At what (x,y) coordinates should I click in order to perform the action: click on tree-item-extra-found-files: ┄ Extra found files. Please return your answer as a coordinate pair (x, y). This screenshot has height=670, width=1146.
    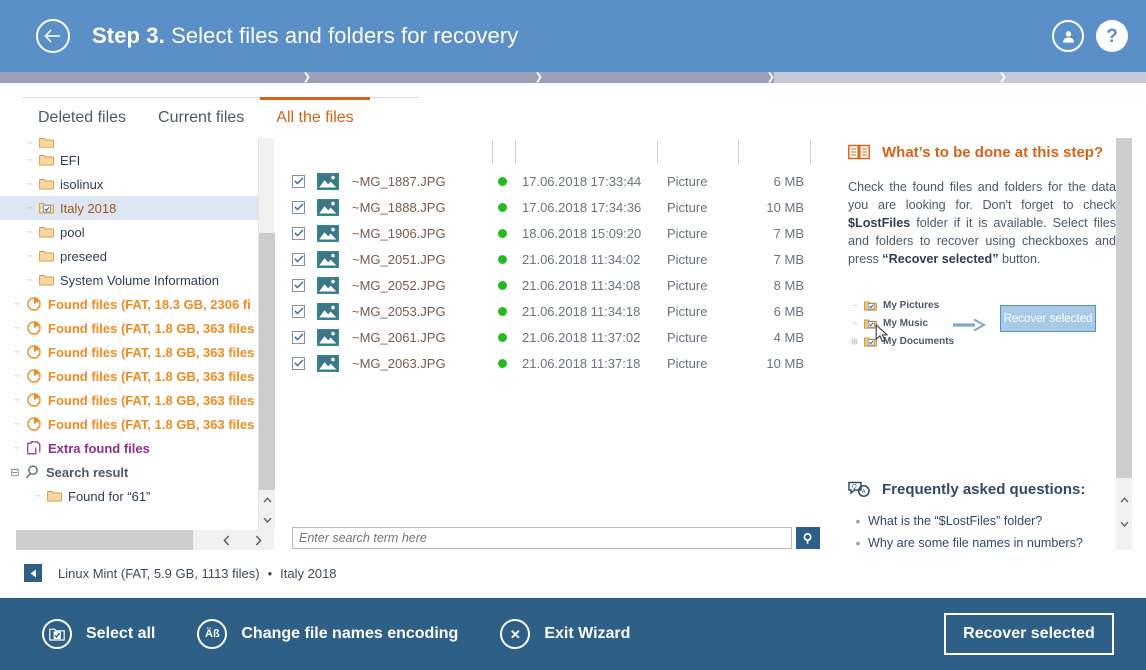
    Looking at the image, I should click on (129, 448).